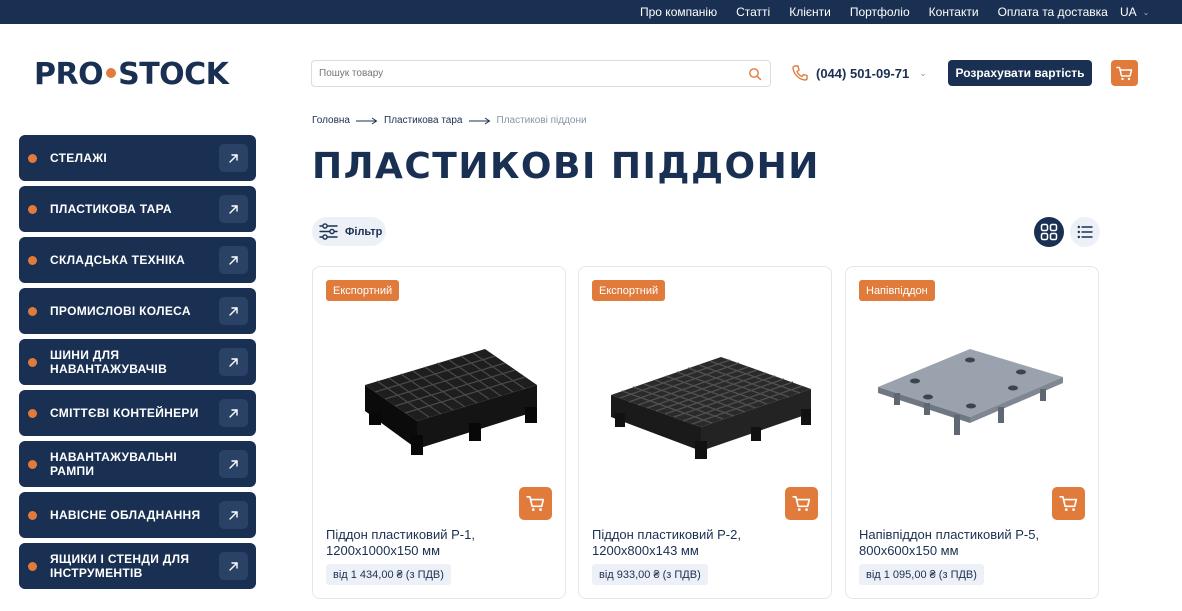  What do you see at coordinates (331, 120) in the screenshot?
I see `breadcrumb-home: Головна` at bounding box center [331, 120].